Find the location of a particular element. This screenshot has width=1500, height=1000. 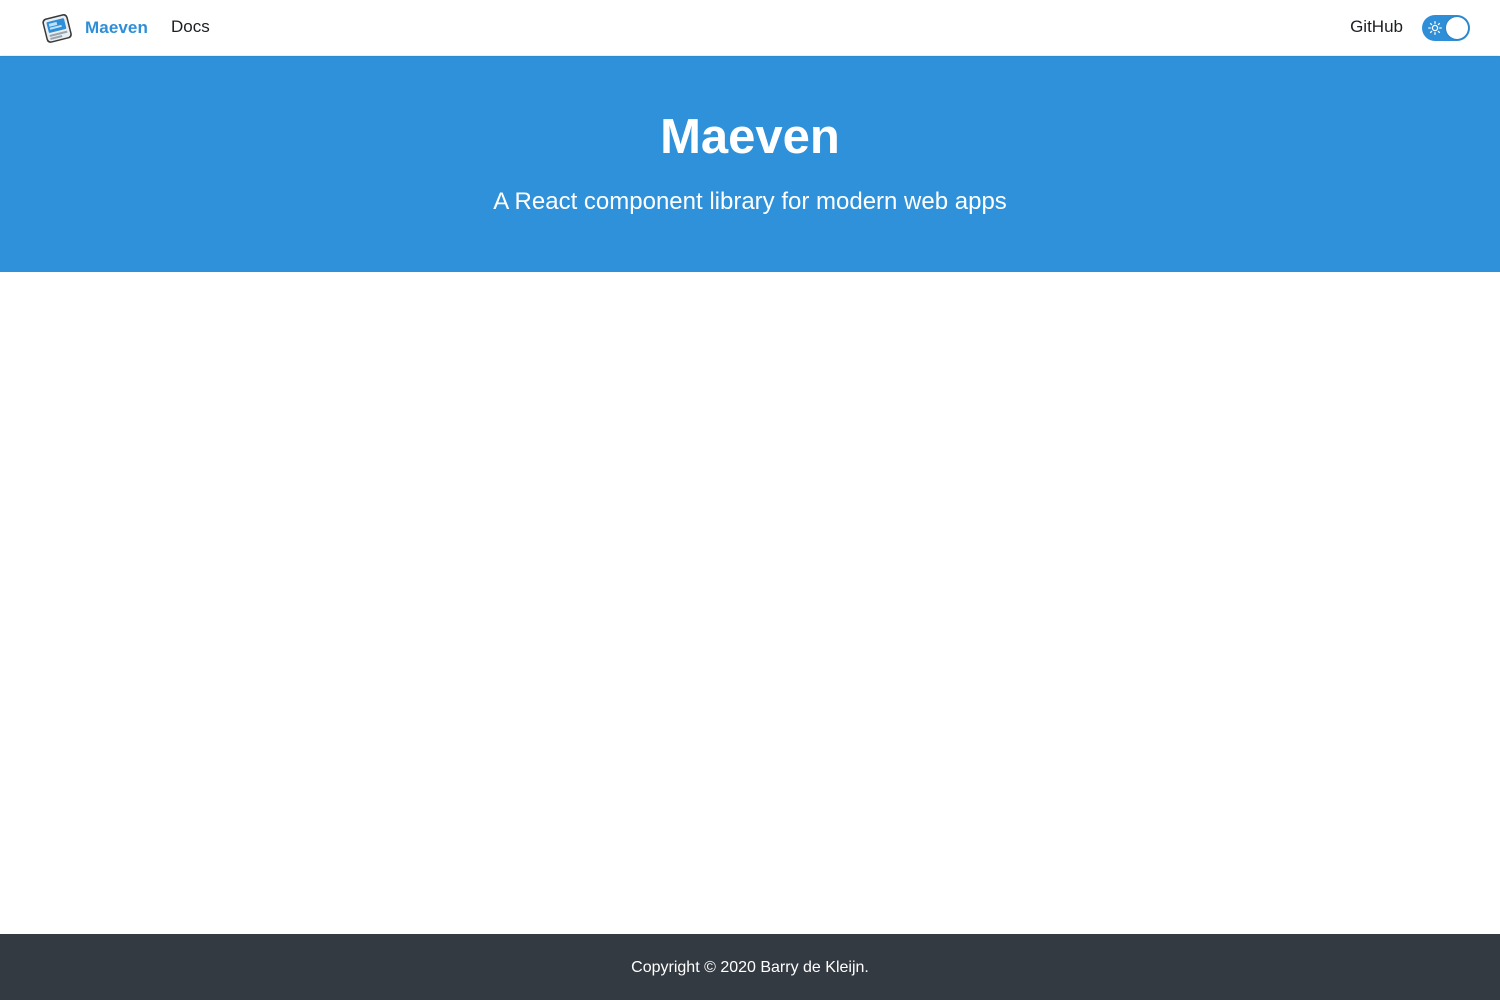

theme-toggle is located at coordinates (1446, 28).